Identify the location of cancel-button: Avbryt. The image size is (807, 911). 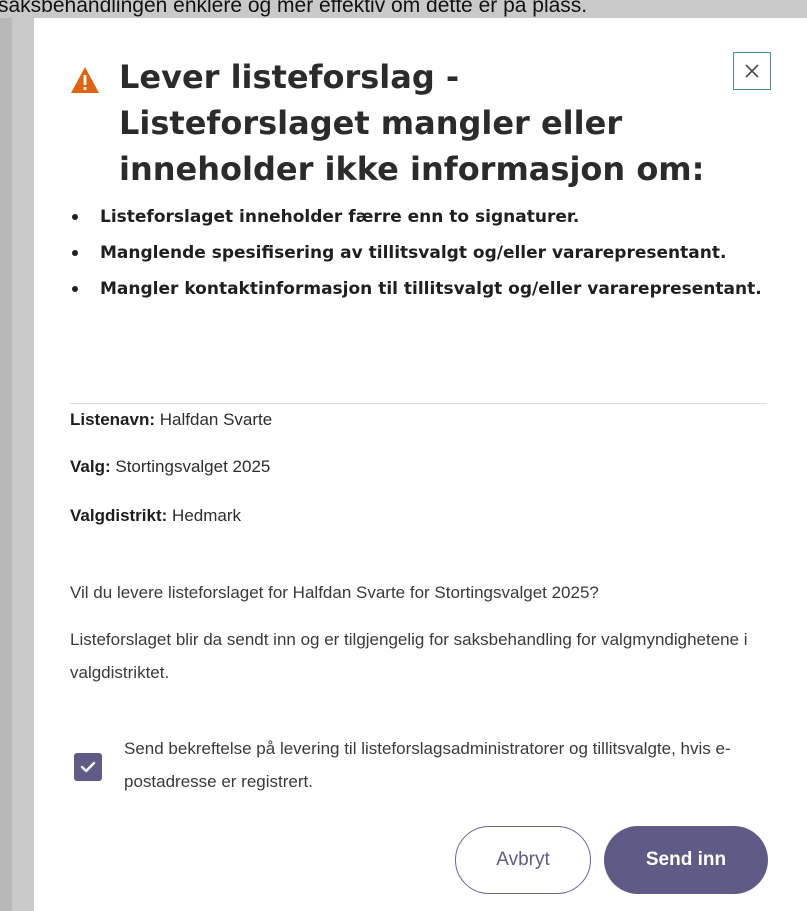
(523, 860).